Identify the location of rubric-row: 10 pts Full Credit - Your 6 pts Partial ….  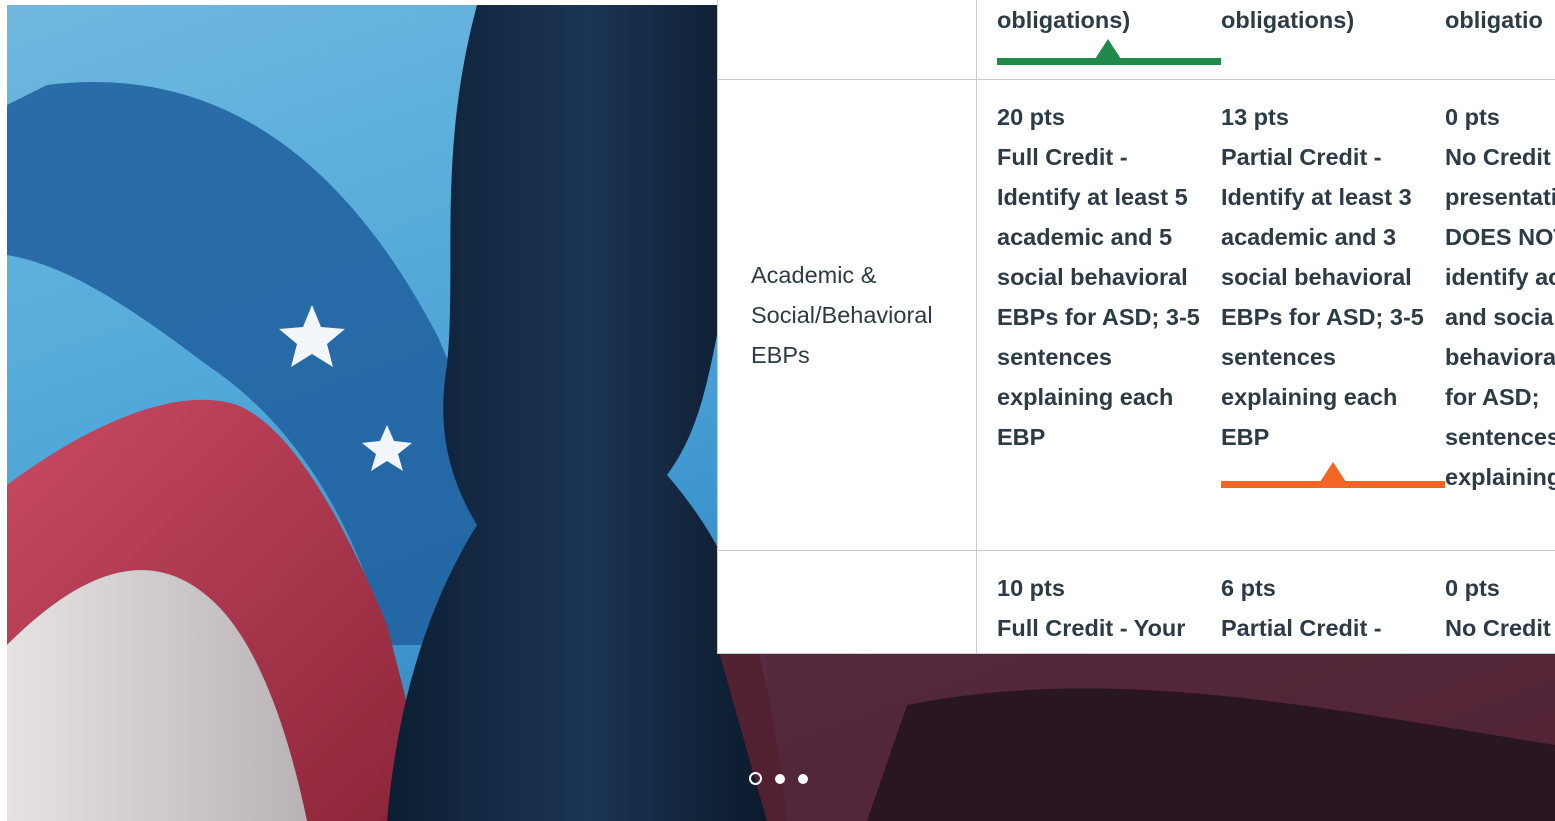
(1136, 601).